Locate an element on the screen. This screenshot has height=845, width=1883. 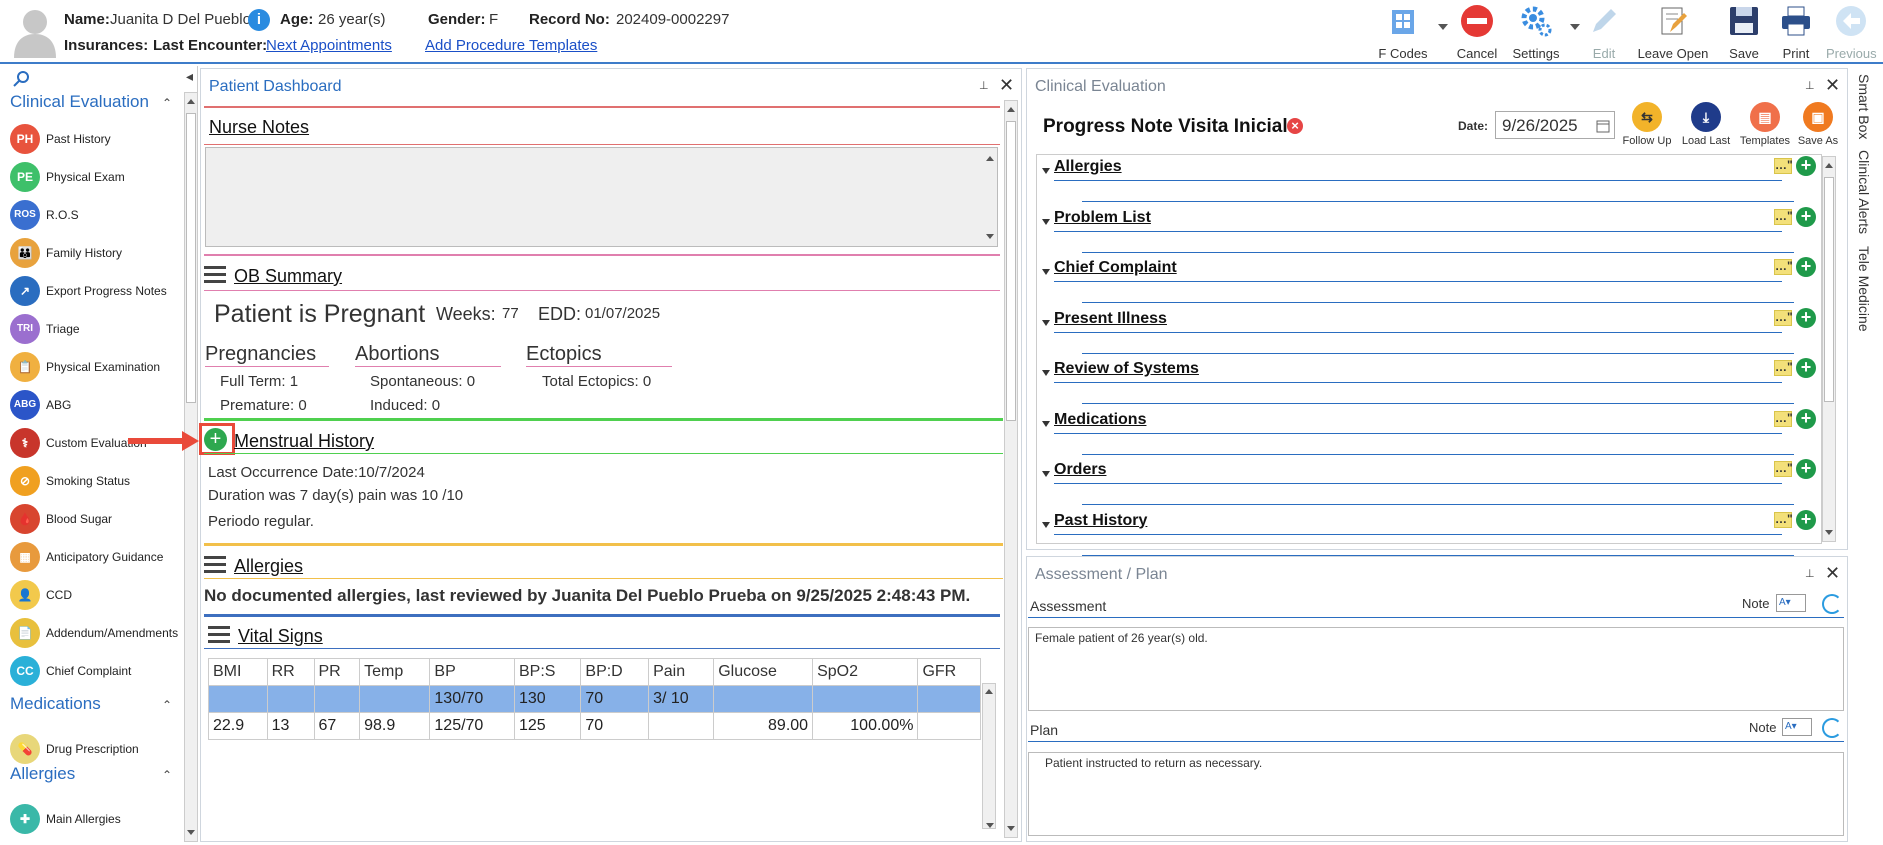
dash-scroll-up-icon is located at coordinates (1011, 109).